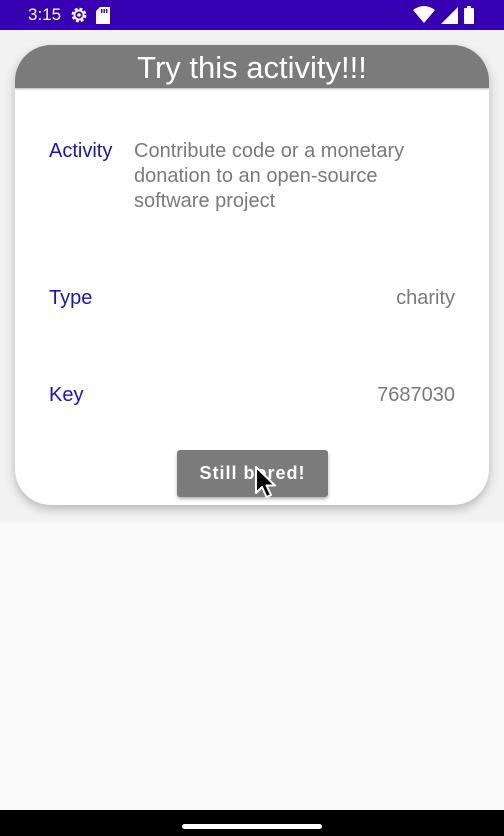 This screenshot has width=504, height=836. Describe the element at coordinates (425, 298) in the screenshot. I see `type-value: charity` at that location.